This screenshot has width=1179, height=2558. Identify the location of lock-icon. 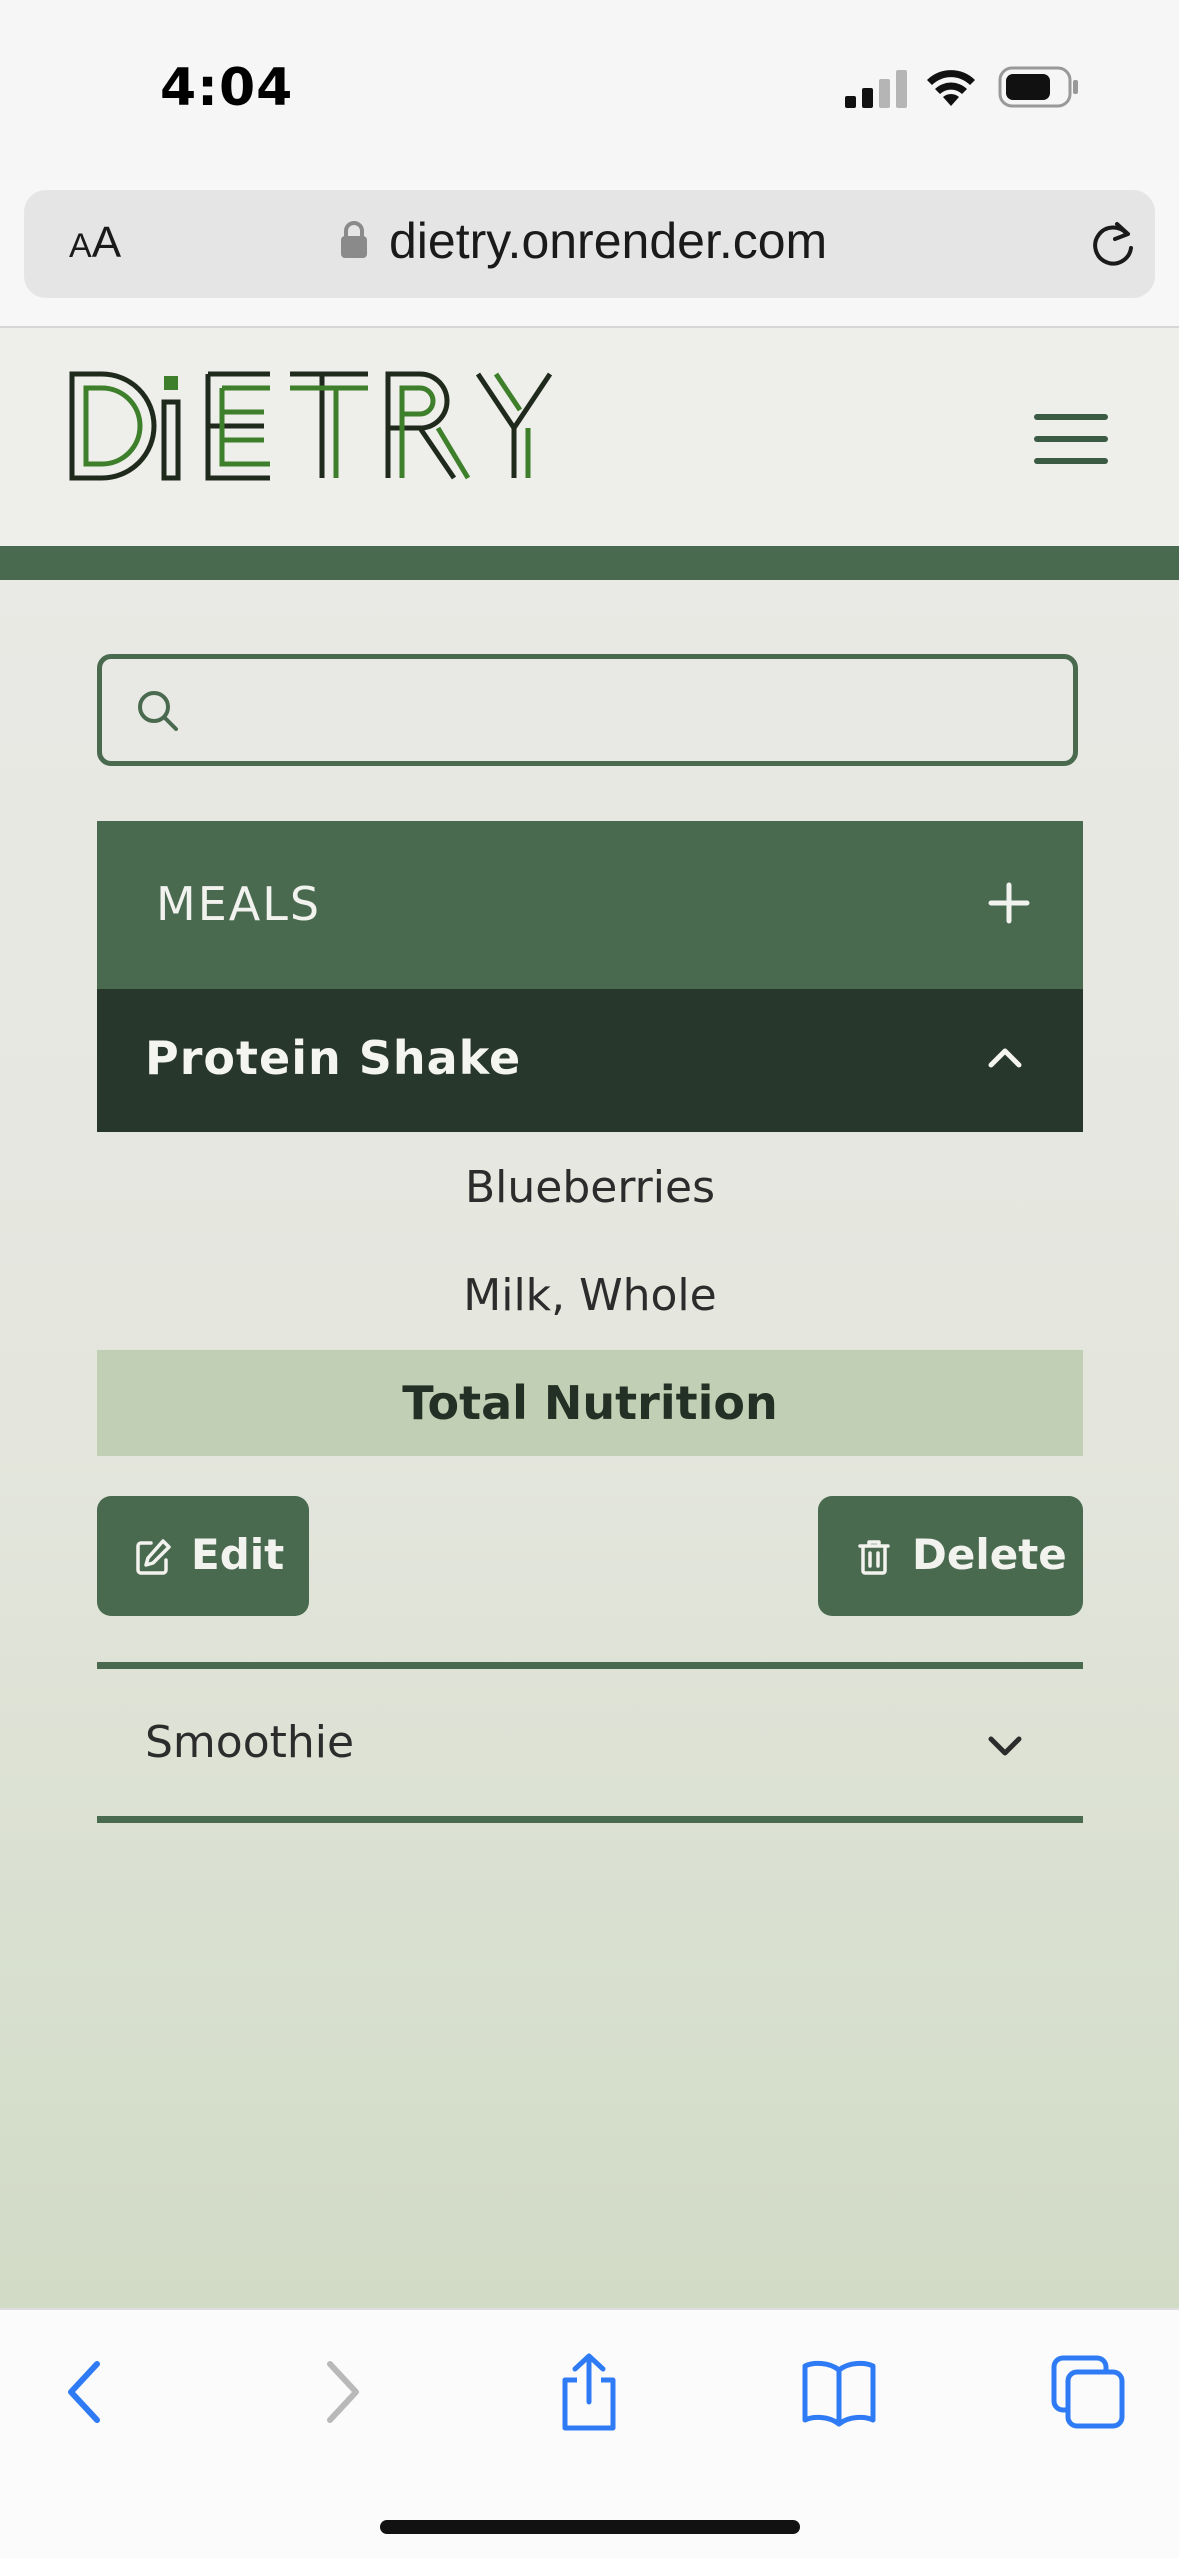
(354, 239).